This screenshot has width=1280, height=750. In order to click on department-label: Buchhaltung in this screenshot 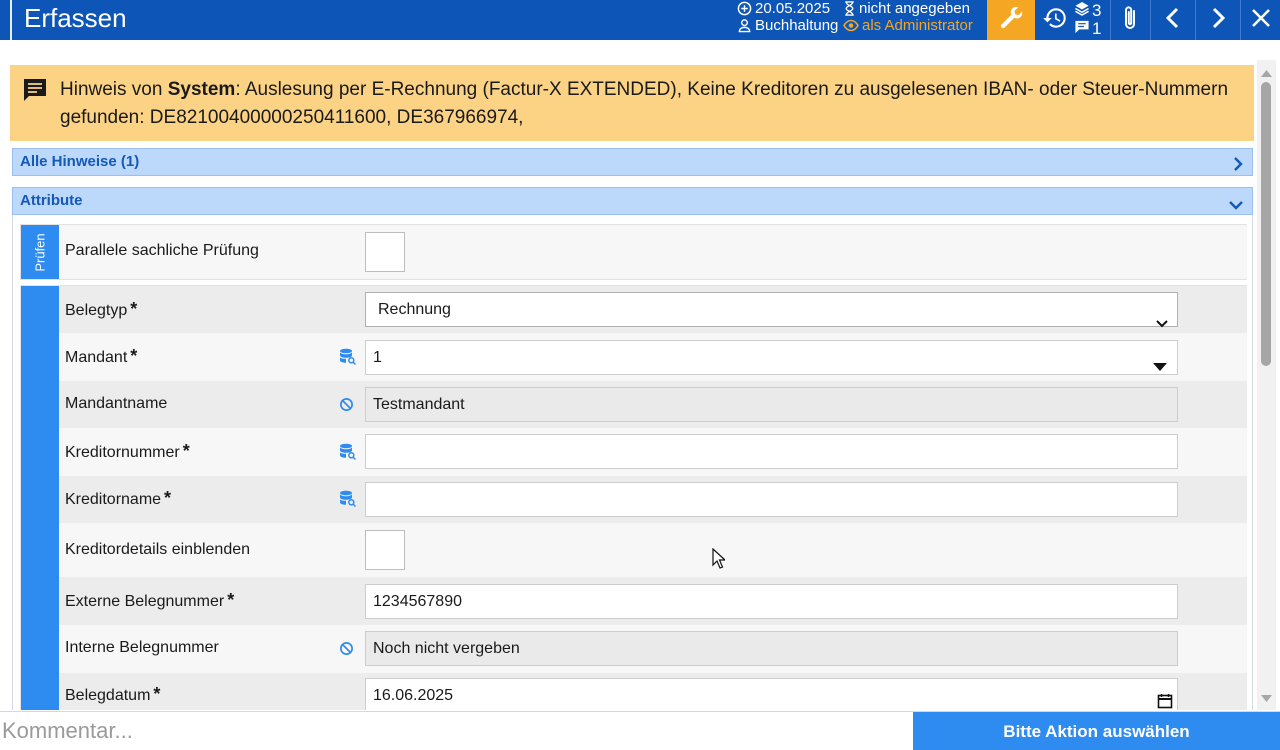, I will do `click(797, 25)`.